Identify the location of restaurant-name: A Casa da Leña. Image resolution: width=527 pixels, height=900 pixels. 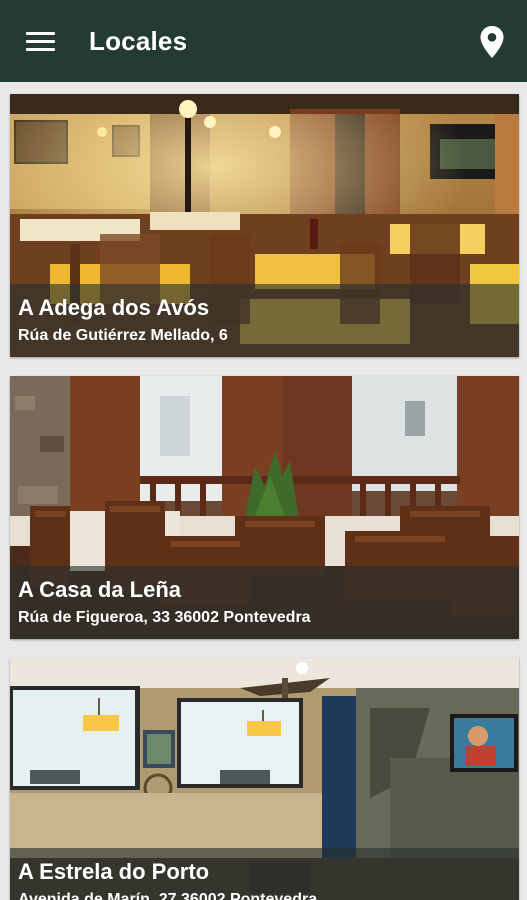
(100, 589).